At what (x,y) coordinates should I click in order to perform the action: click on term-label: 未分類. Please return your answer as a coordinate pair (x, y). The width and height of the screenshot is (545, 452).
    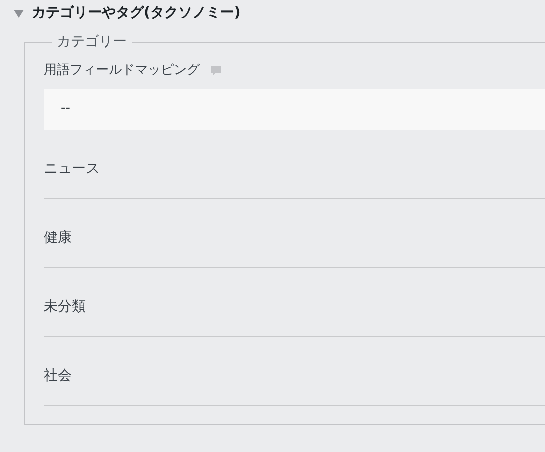
    Looking at the image, I should click on (65, 307).